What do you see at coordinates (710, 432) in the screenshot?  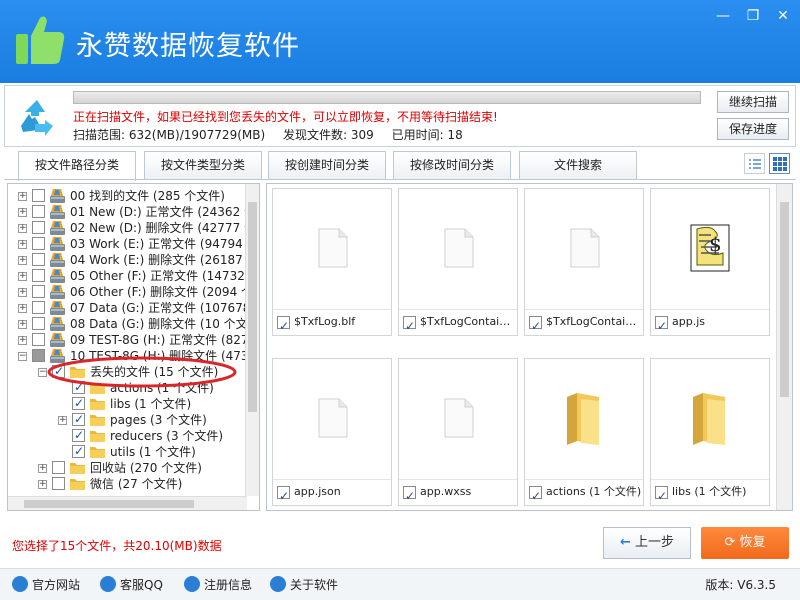 I see `file-card: libs (1 个文件)` at bounding box center [710, 432].